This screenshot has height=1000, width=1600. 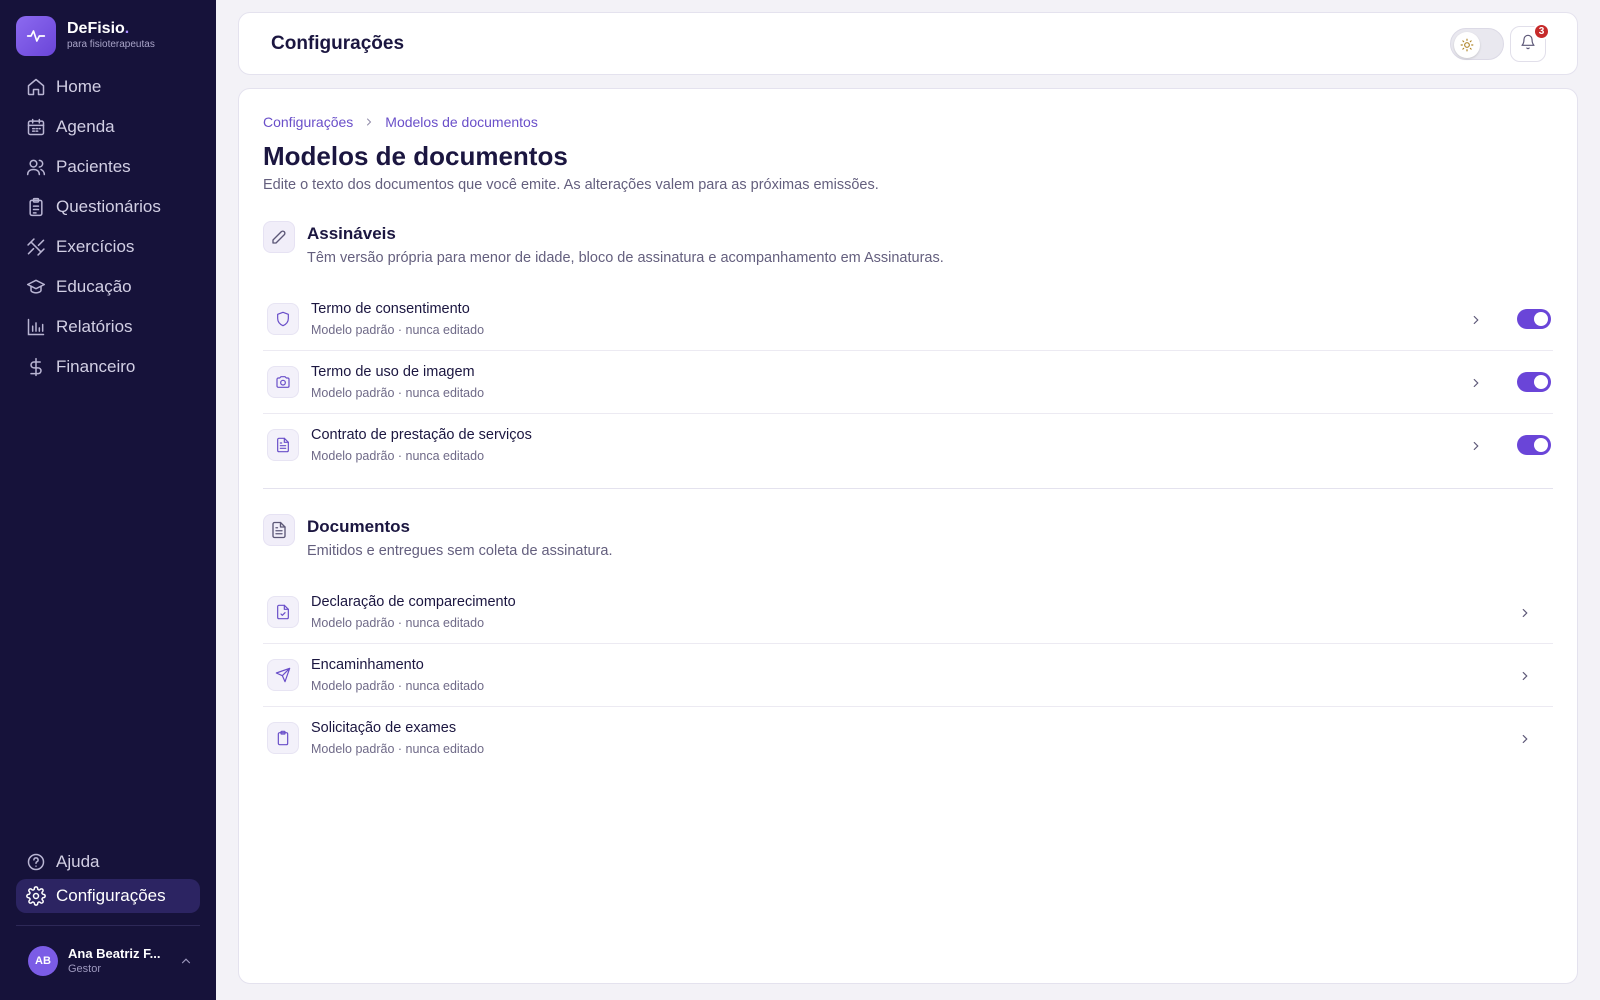 I want to click on users-icon, so click(x=36, y=167).